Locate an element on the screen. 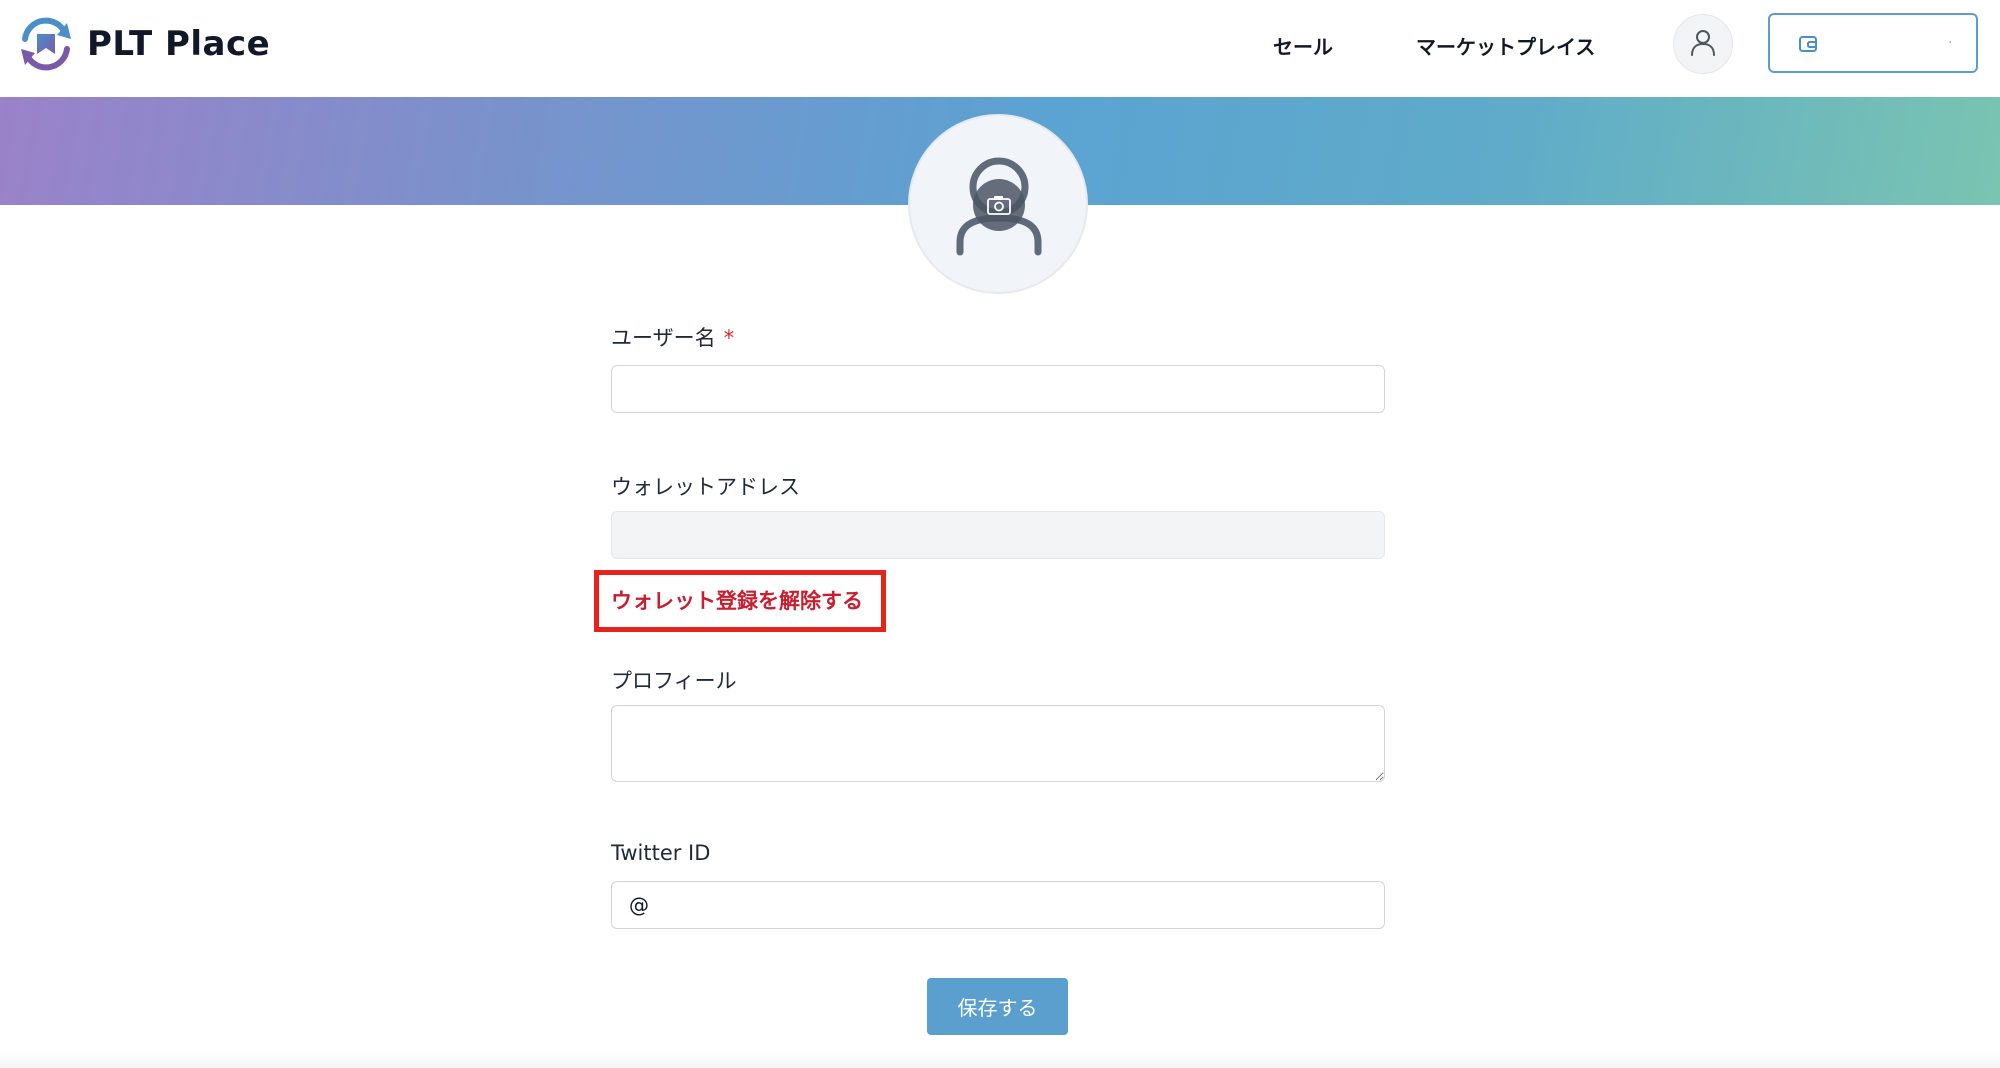 The width and height of the screenshot is (2000, 1068). logo: PLT Place is located at coordinates (143, 44).